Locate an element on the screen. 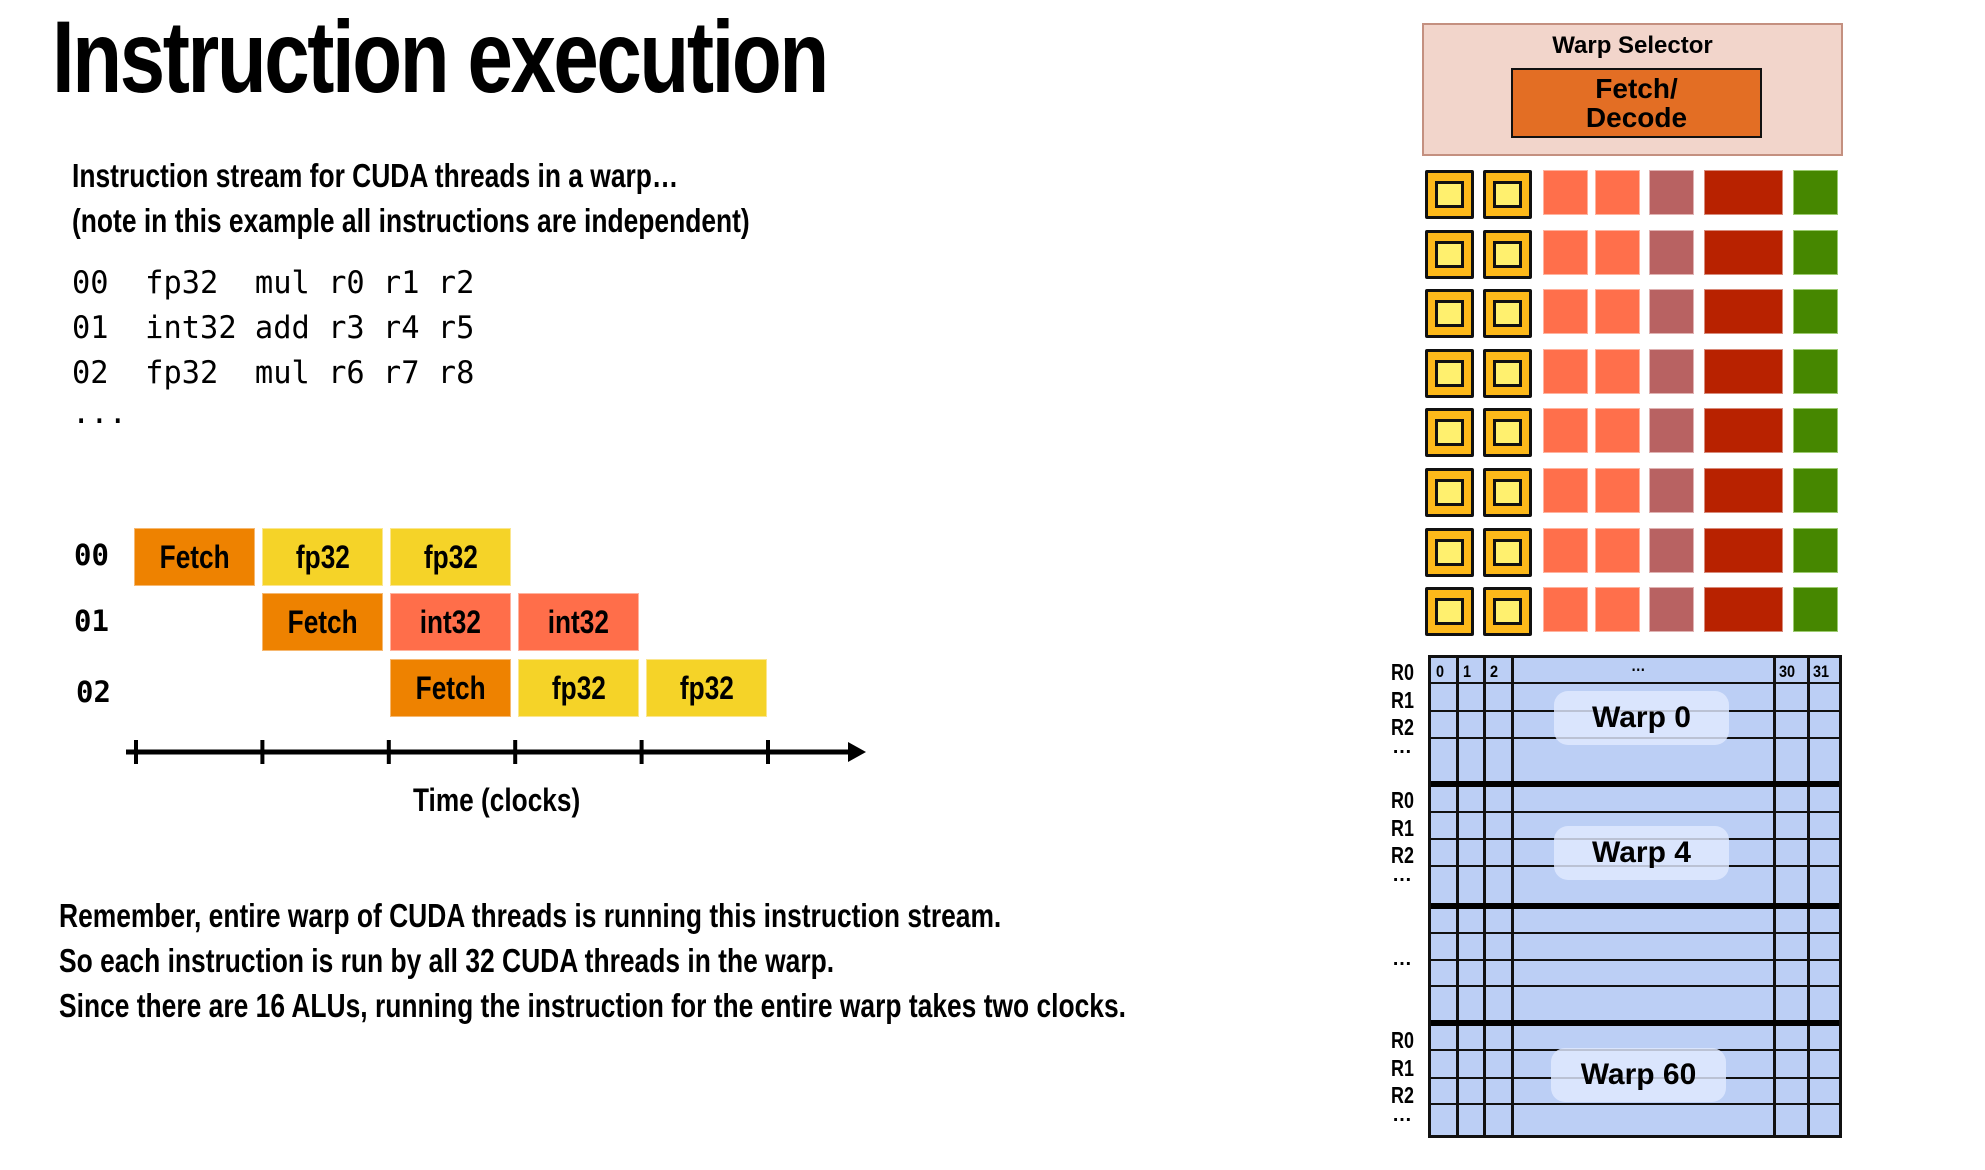 The width and height of the screenshot is (1985, 1170). lane-header: 30 is located at coordinates (1787, 671).